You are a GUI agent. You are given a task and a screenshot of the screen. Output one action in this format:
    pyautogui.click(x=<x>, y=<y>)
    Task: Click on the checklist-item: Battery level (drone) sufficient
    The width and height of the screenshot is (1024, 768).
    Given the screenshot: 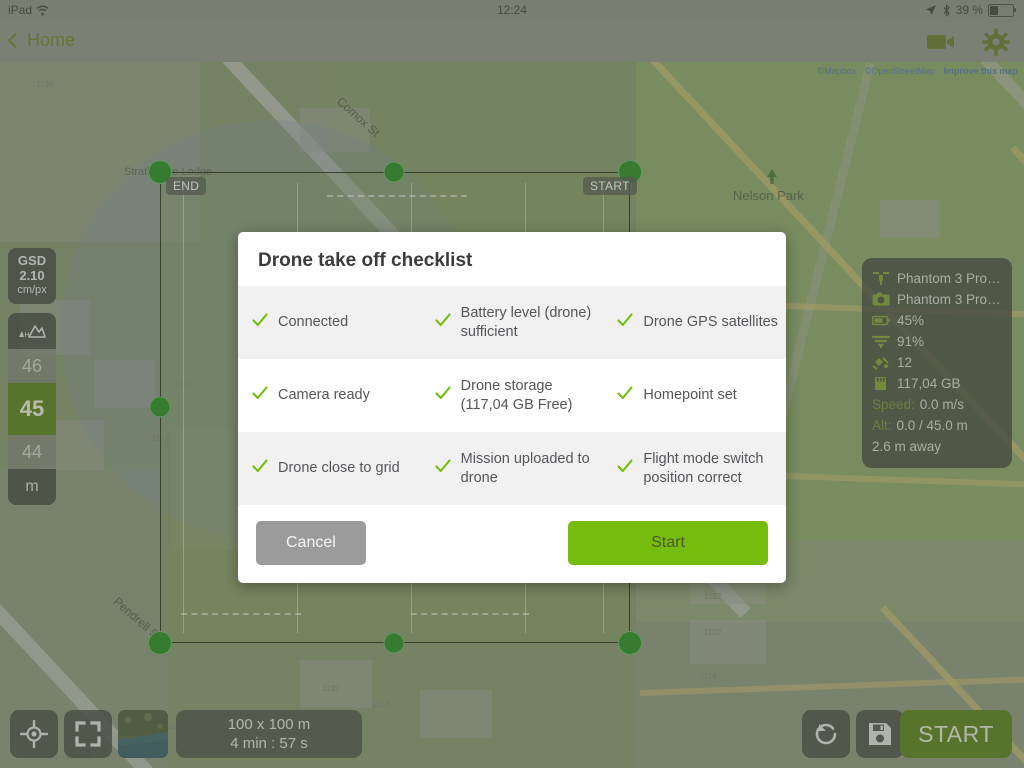 What is the action you would take?
    pyautogui.click(x=512, y=322)
    